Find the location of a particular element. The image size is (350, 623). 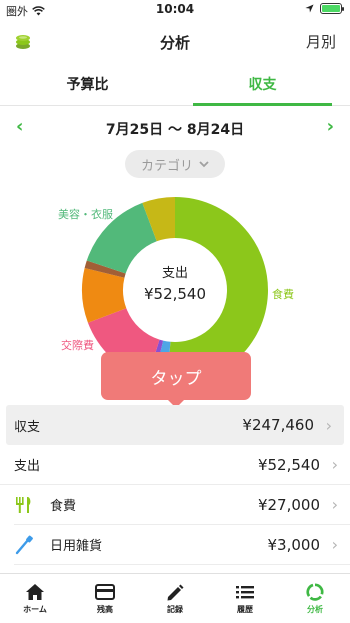

toothbrush-icon is located at coordinates (24, 544).